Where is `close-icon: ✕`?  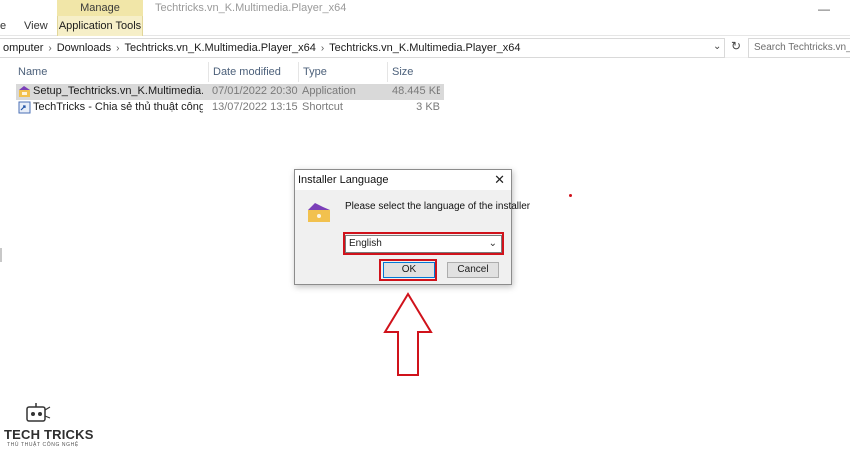 close-icon: ✕ is located at coordinates (499, 180).